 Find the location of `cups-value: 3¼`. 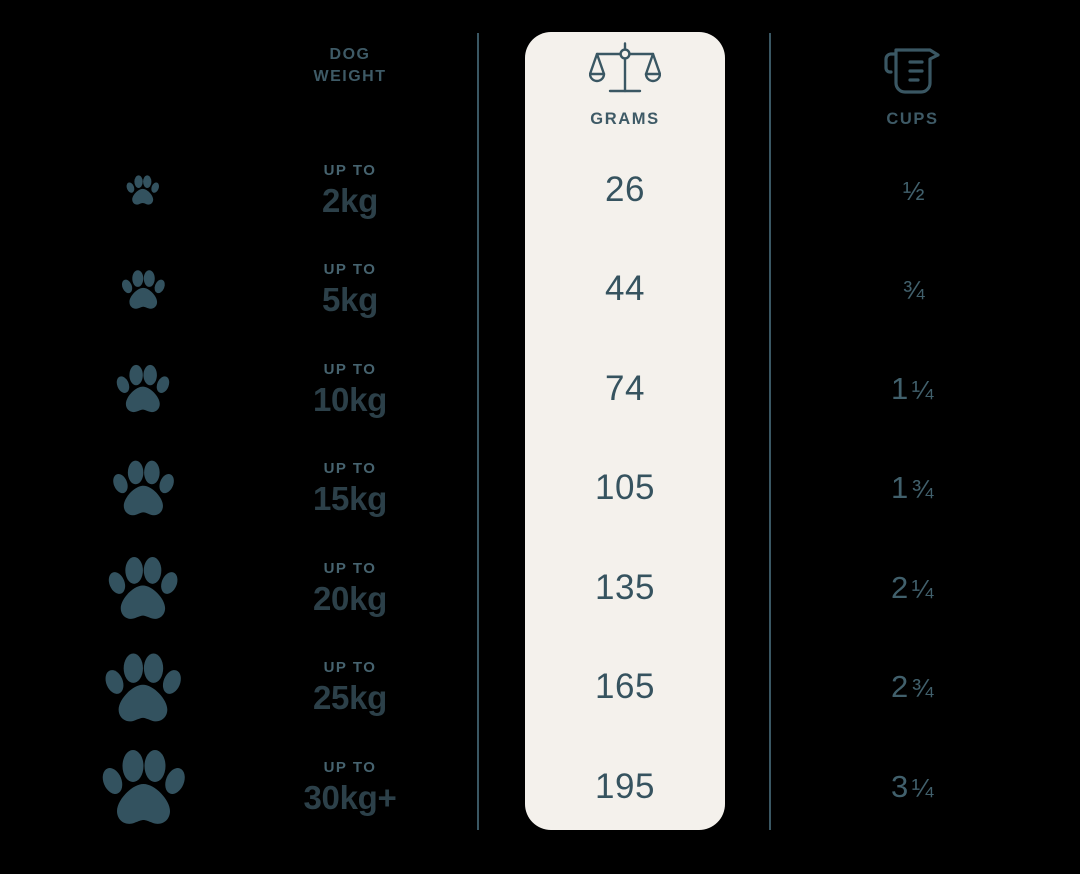

cups-value: 3¼ is located at coordinates (912, 787).